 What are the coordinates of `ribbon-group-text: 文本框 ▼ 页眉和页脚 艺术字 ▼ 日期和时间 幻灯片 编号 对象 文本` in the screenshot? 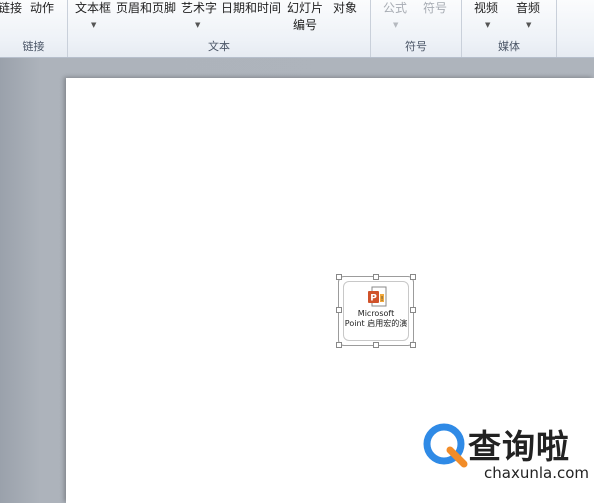 It's located at (219, 28).